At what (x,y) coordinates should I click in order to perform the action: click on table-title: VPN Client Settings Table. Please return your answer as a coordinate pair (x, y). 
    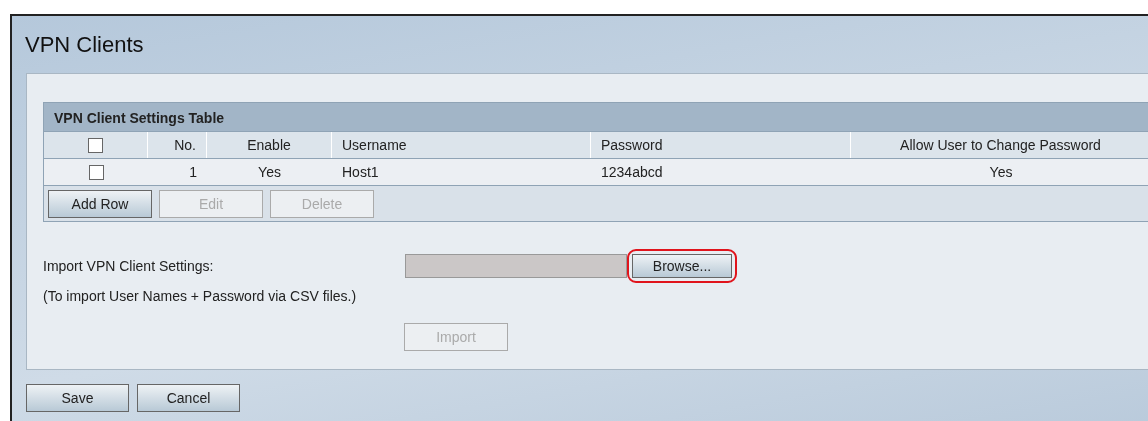
    Looking at the image, I should click on (596, 117).